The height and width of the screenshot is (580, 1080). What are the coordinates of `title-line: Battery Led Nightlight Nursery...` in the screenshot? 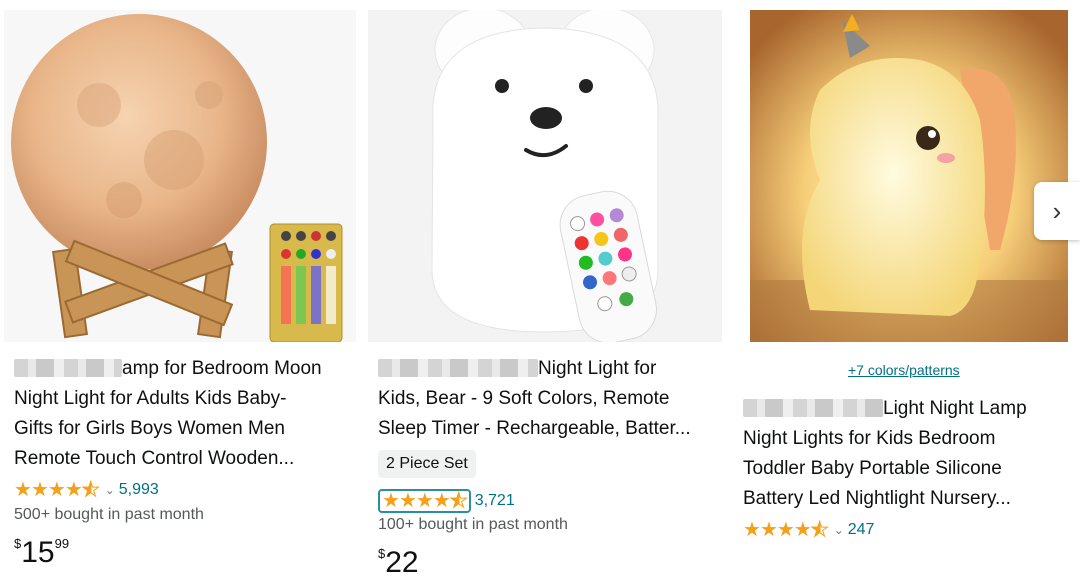 It's located at (877, 498).